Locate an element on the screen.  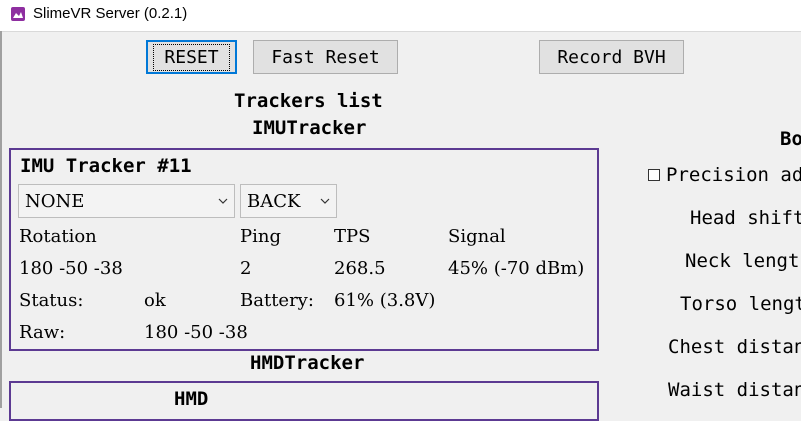
hmd-section-title: HMDTracker is located at coordinates (307, 363).